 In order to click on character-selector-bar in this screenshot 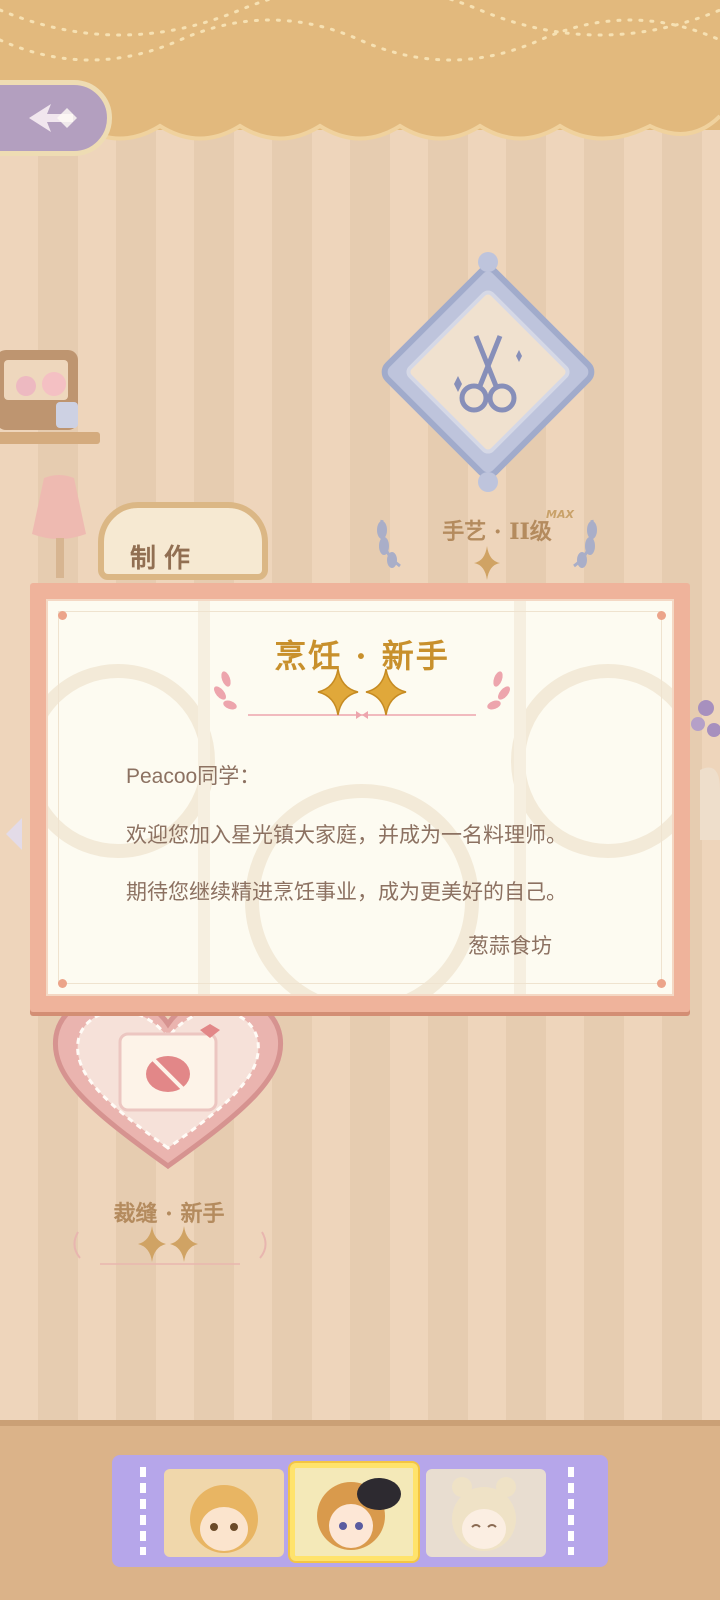, I will do `click(360, 1511)`.